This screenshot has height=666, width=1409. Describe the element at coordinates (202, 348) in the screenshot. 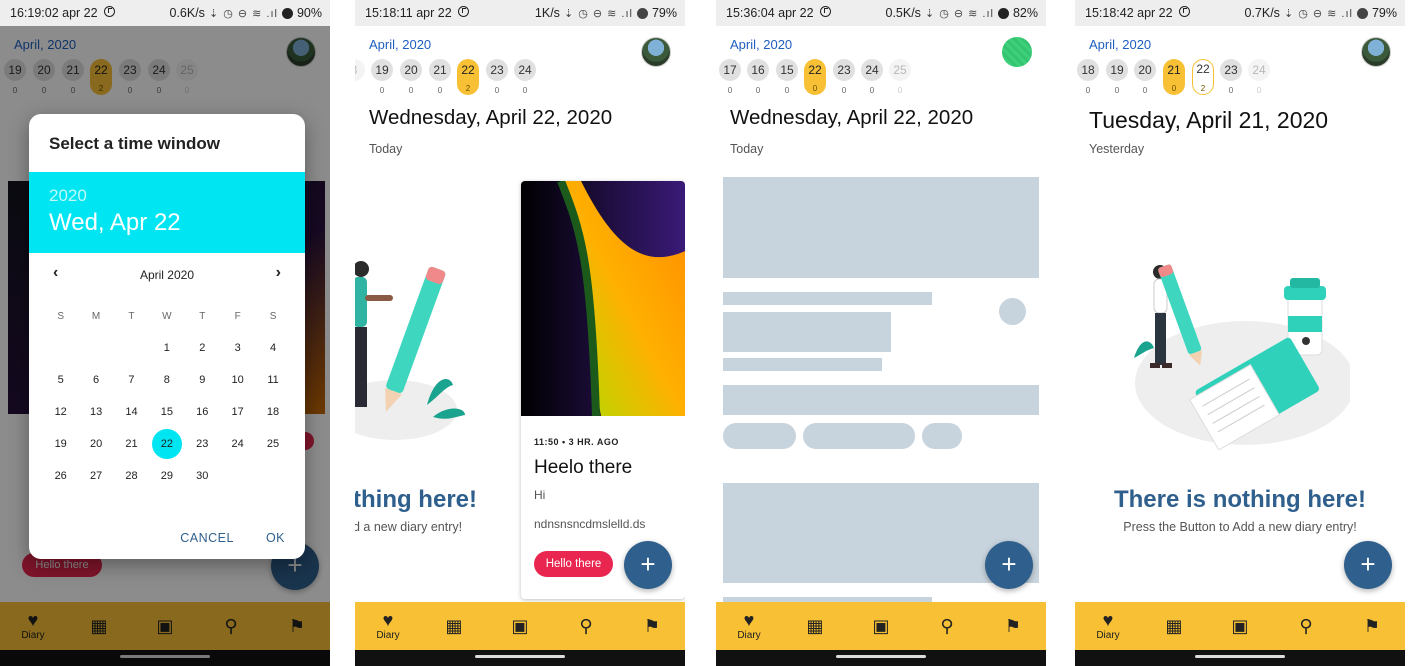

I see `calendar-day: 2` at that location.